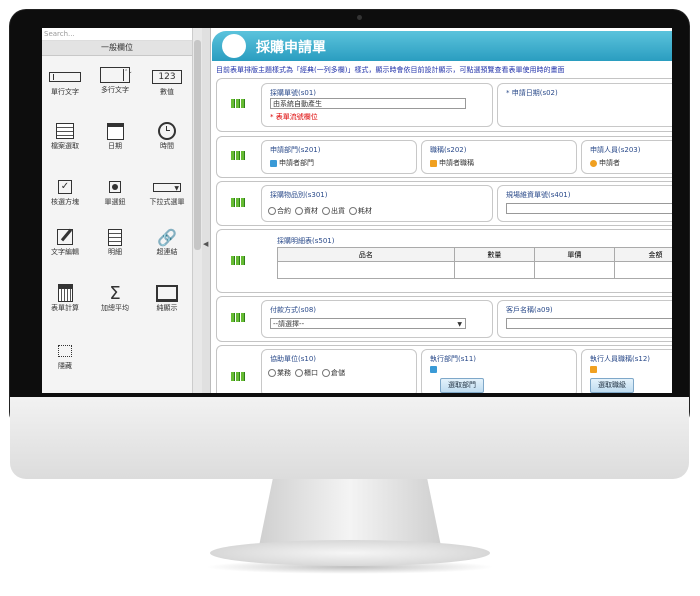 Image resolution: width=700 pixels, height=596 pixels. I want to click on col-amount: 金額, so click(642, 254).